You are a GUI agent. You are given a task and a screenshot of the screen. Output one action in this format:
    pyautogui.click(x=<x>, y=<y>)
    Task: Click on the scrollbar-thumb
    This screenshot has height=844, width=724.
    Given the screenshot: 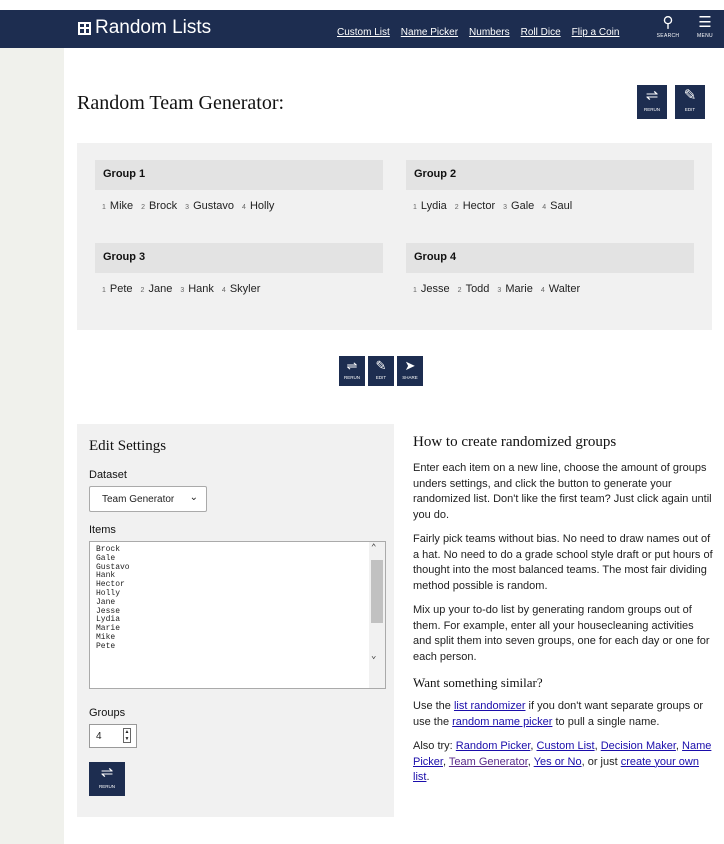 What is the action you would take?
    pyautogui.click(x=377, y=591)
    